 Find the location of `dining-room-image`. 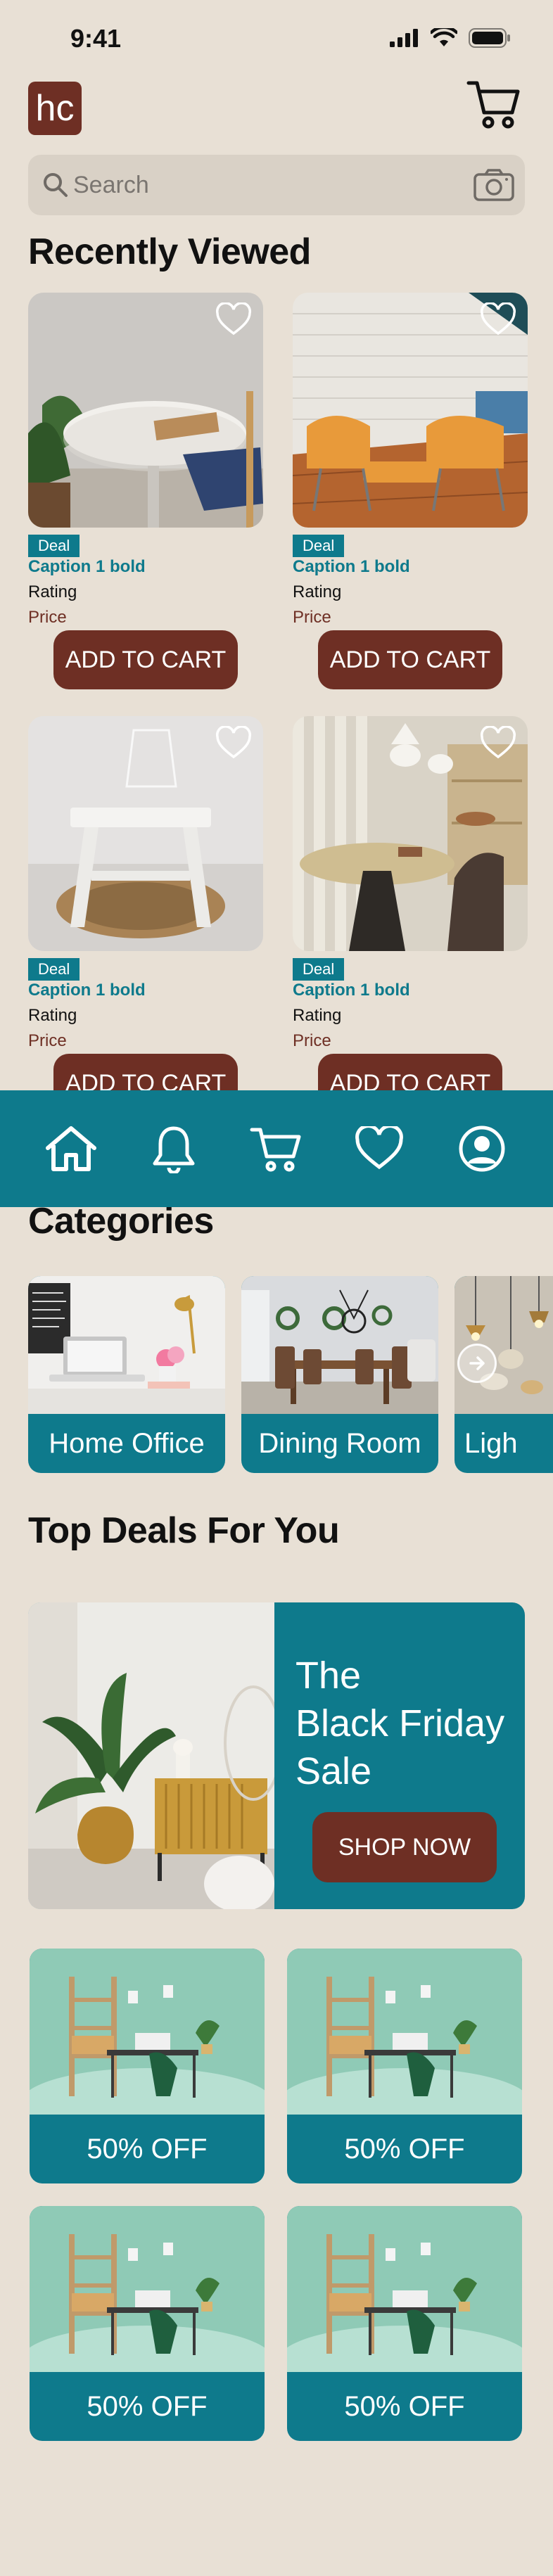

dining-room-image is located at coordinates (340, 1345).